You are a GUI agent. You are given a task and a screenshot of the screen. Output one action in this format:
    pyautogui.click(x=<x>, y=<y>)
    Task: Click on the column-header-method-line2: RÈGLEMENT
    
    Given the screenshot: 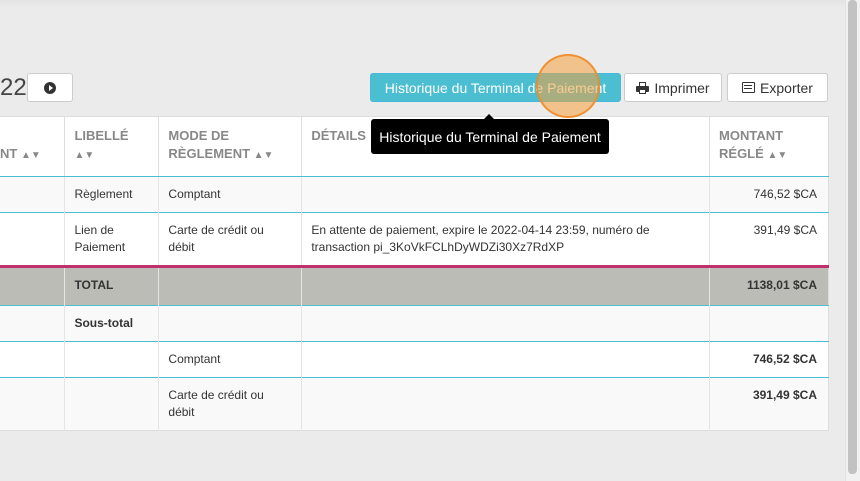 What is the action you would take?
    pyautogui.click(x=209, y=153)
    